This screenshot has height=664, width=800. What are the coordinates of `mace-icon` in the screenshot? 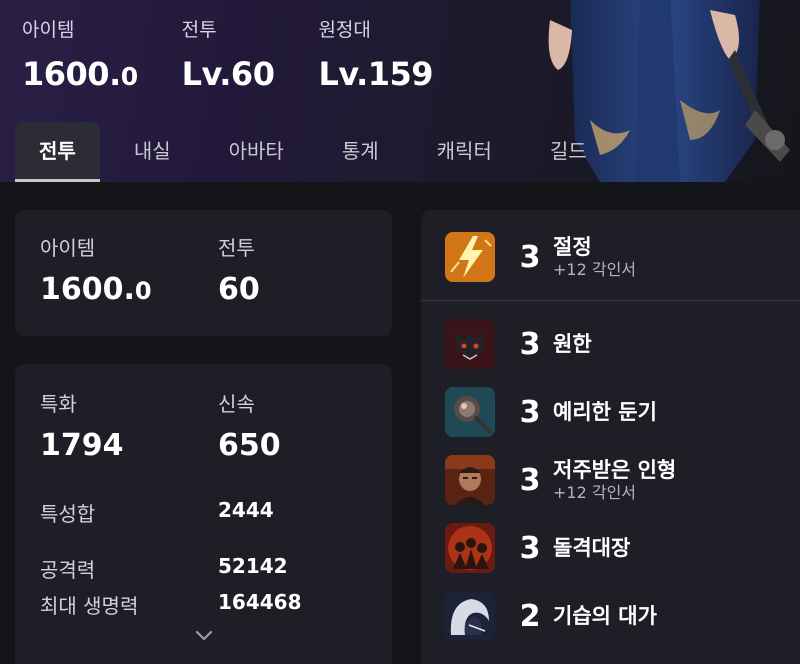 It's located at (470, 412).